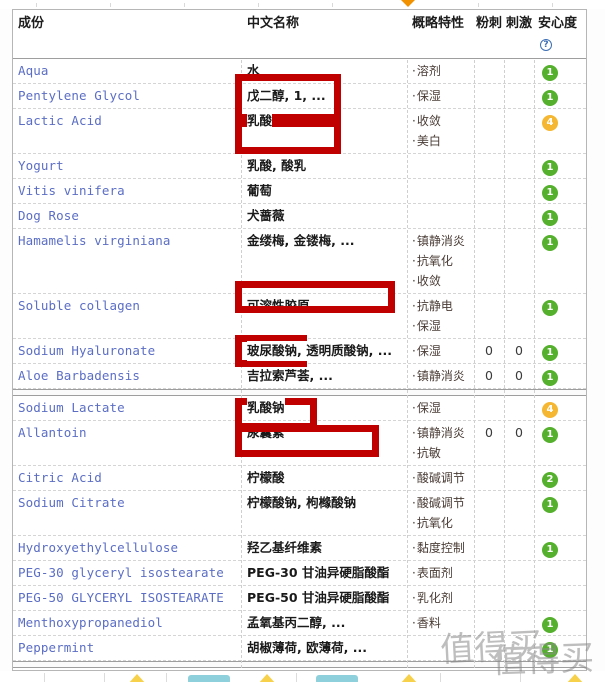 The width and height of the screenshot is (605, 682). What do you see at coordinates (299, 623) in the screenshot?
I see `table-row: Menthoxypropanediol 孟氧基丙二醇, ... 香料 1` at bounding box center [299, 623].